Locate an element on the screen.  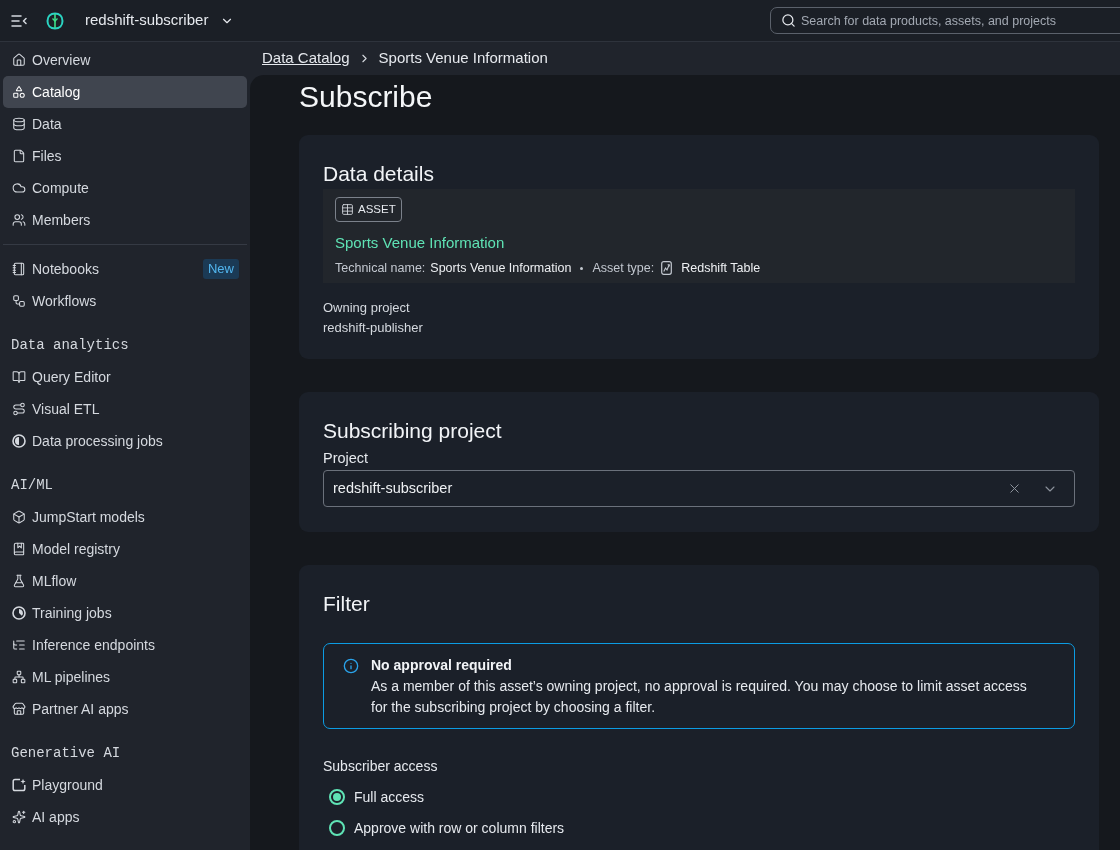
cube-icon is located at coordinates (19, 517).